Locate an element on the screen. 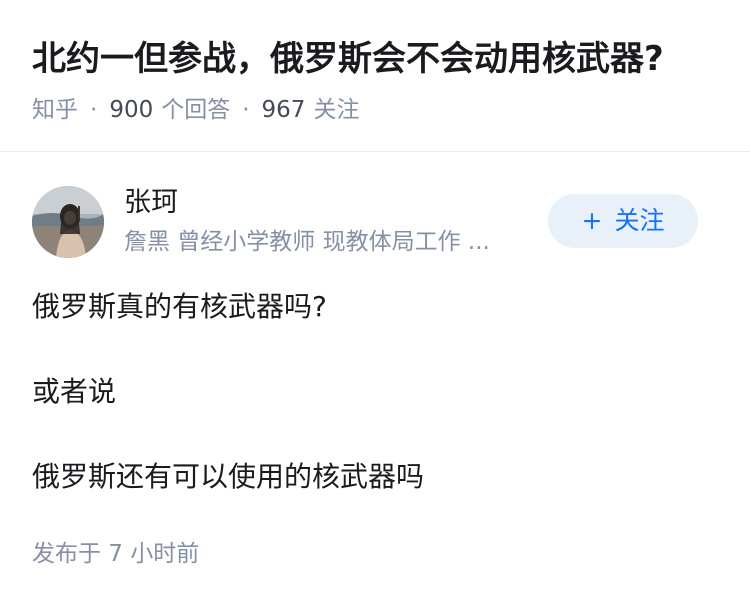 The image size is (750, 606). plus-icon: + is located at coordinates (592, 220).